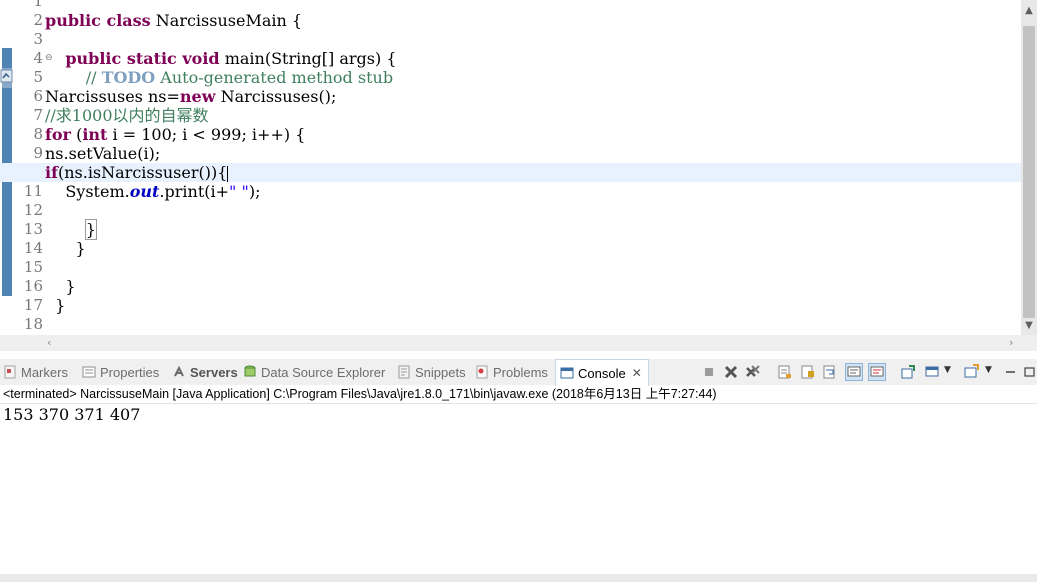 The width and height of the screenshot is (1037, 582). I want to click on tab-servers: Servers, so click(205, 372).